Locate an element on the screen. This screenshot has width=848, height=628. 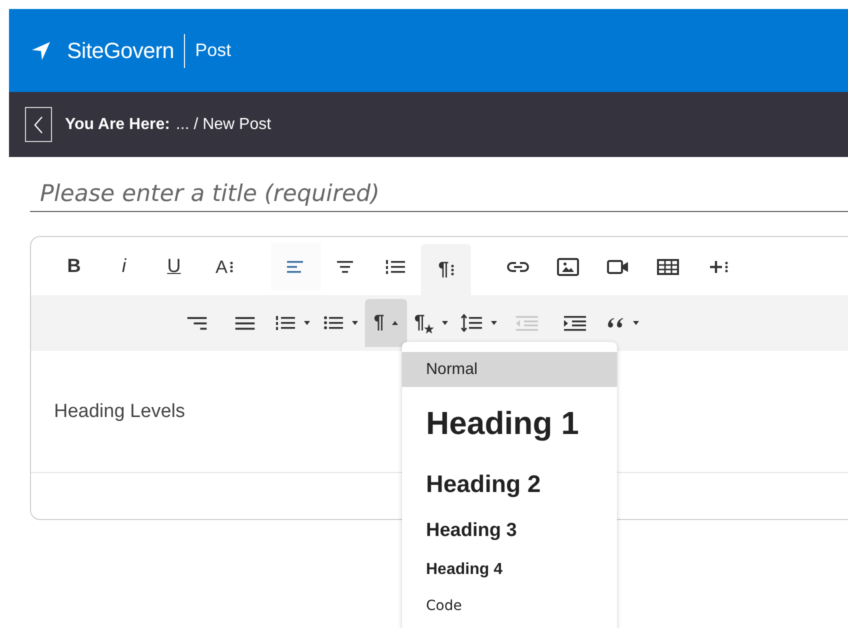
align-left-button is located at coordinates (296, 267).